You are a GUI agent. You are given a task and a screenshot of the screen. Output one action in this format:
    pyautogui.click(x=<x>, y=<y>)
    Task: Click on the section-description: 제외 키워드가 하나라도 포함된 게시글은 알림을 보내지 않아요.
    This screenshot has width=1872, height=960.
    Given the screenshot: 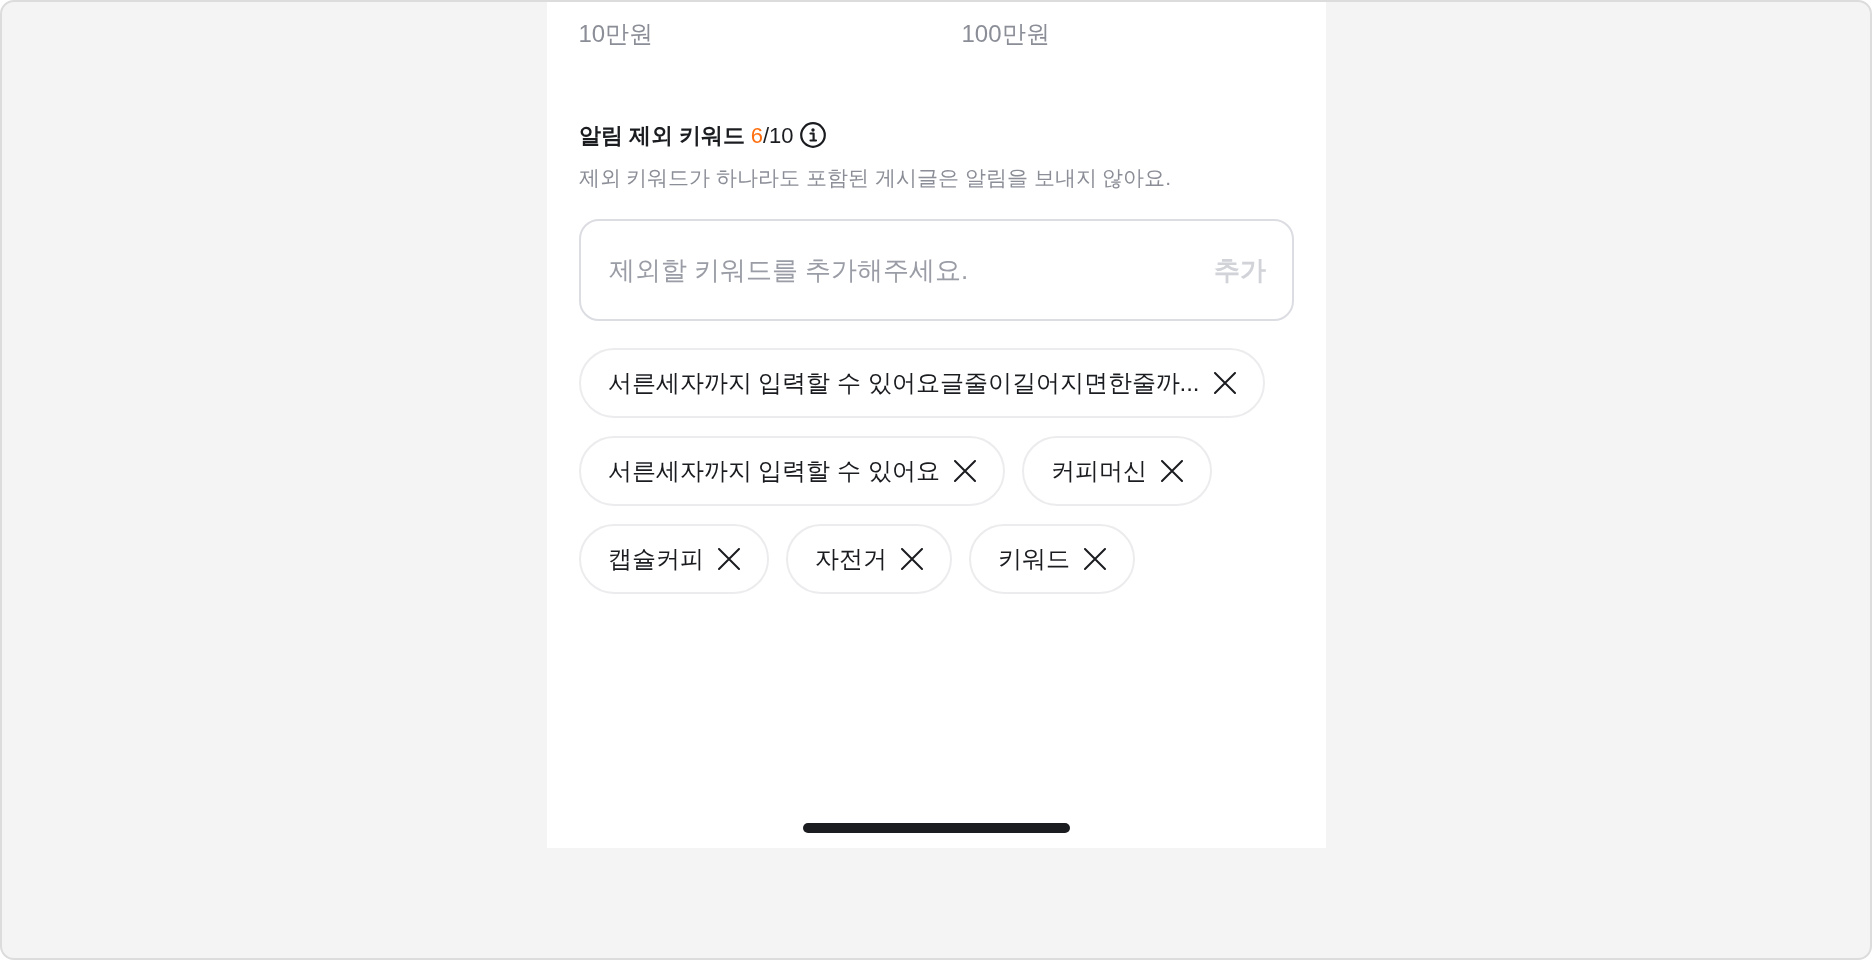 What is the action you would take?
    pyautogui.click(x=875, y=178)
    